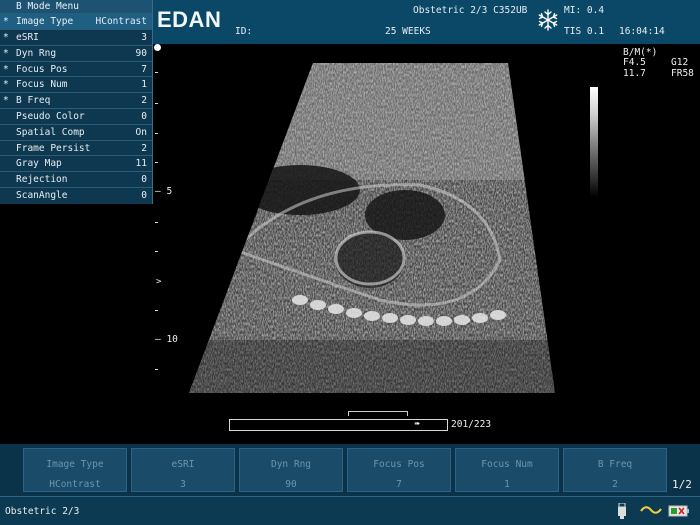 Image resolution: width=700 pixels, height=525 pixels. What do you see at coordinates (75, 484) in the screenshot?
I see `softkey-value: HContrast` at bounding box center [75, 484].